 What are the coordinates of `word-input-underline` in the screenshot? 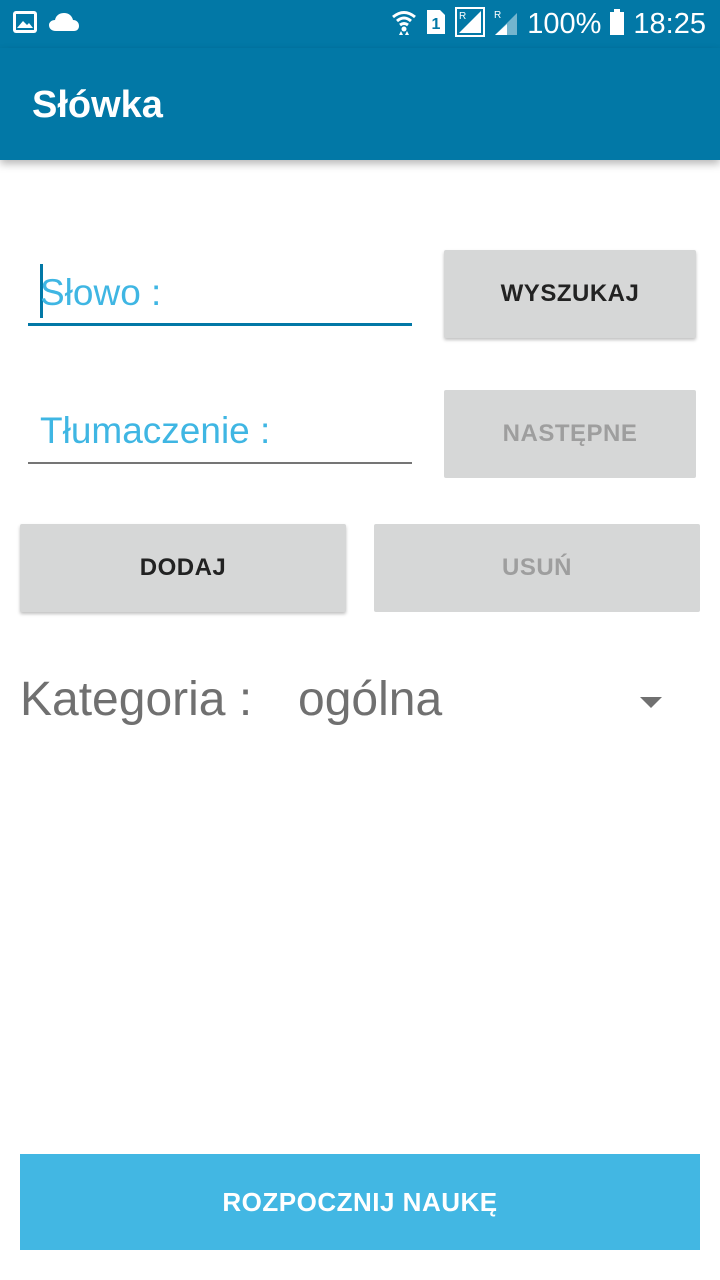 It's located at (220, 324).